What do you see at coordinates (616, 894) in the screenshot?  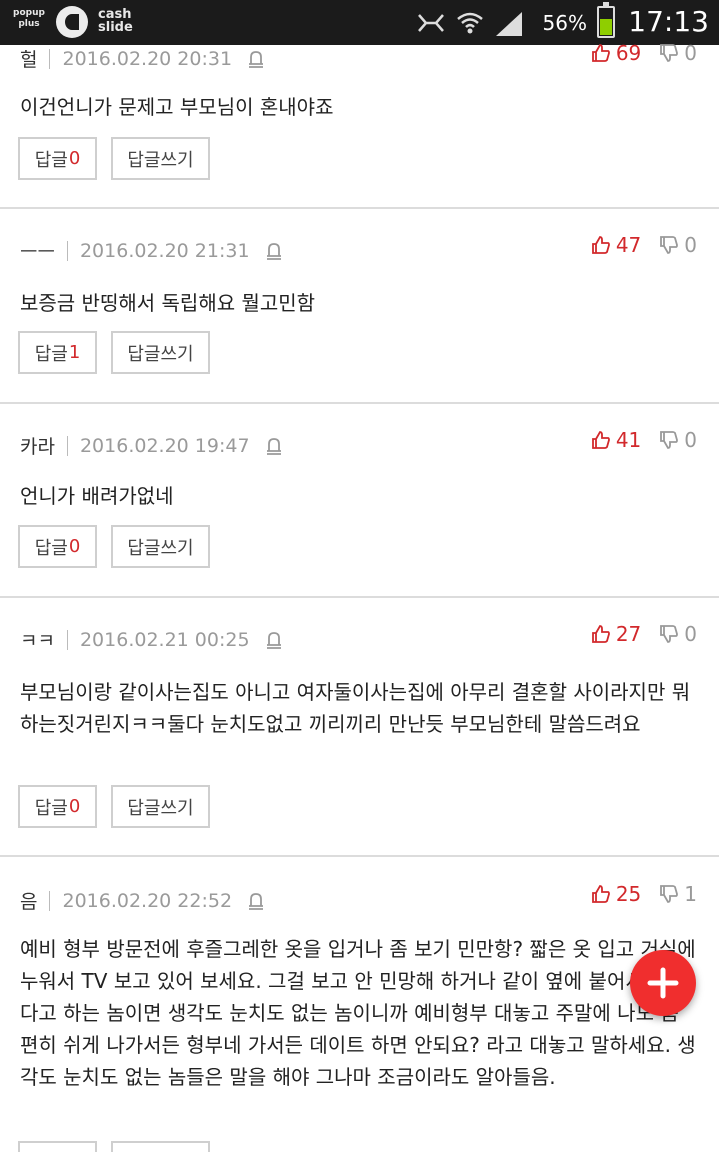 I see `upvote-button: 25` at bounding box center [616, 894].